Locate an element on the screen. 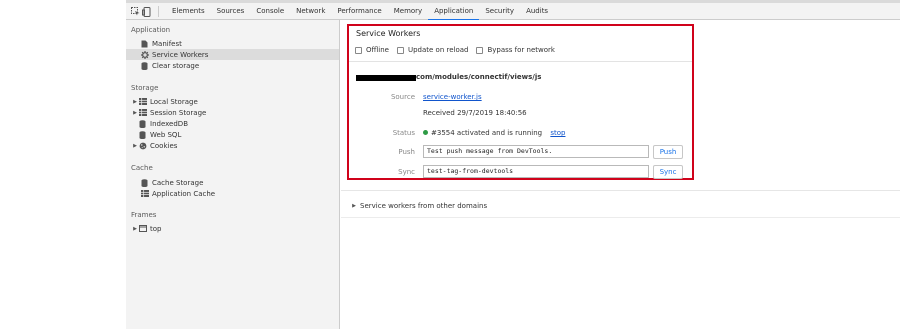 Image resolution: width=900 pixels, height=329 pixels. tab-network: Network is located at coordinates (310, 11).